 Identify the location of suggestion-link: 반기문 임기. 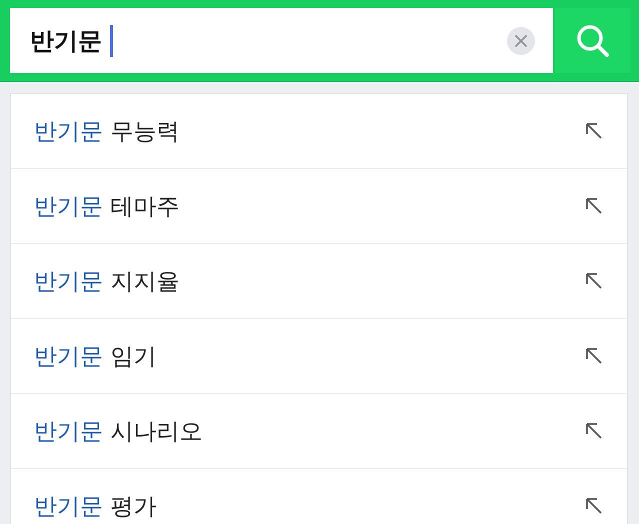
(309, 356).